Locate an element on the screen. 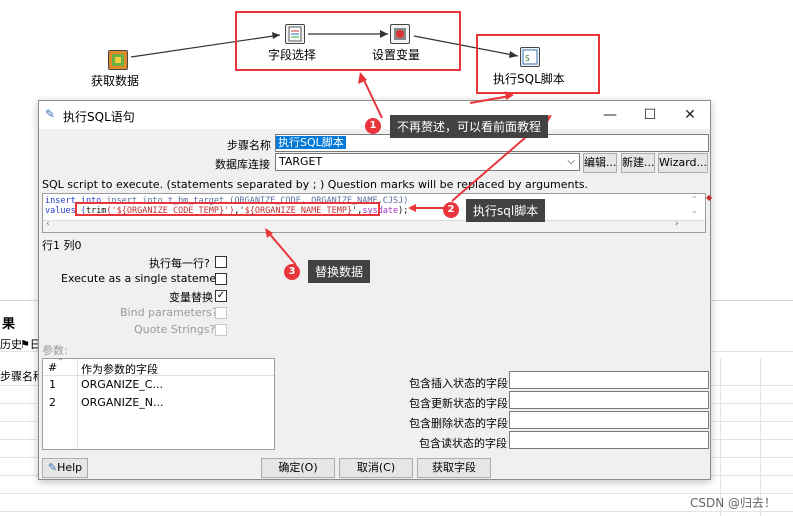 The width and height of the screenshot is (793, 516). watermark: CSDN @归去！ is located at coordinates (733, 503).